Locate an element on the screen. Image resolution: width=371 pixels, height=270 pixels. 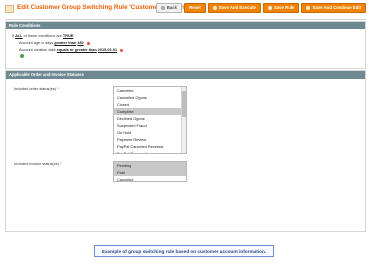
order-status-label: Included order status(es) * is located at coordinates (36, 89).